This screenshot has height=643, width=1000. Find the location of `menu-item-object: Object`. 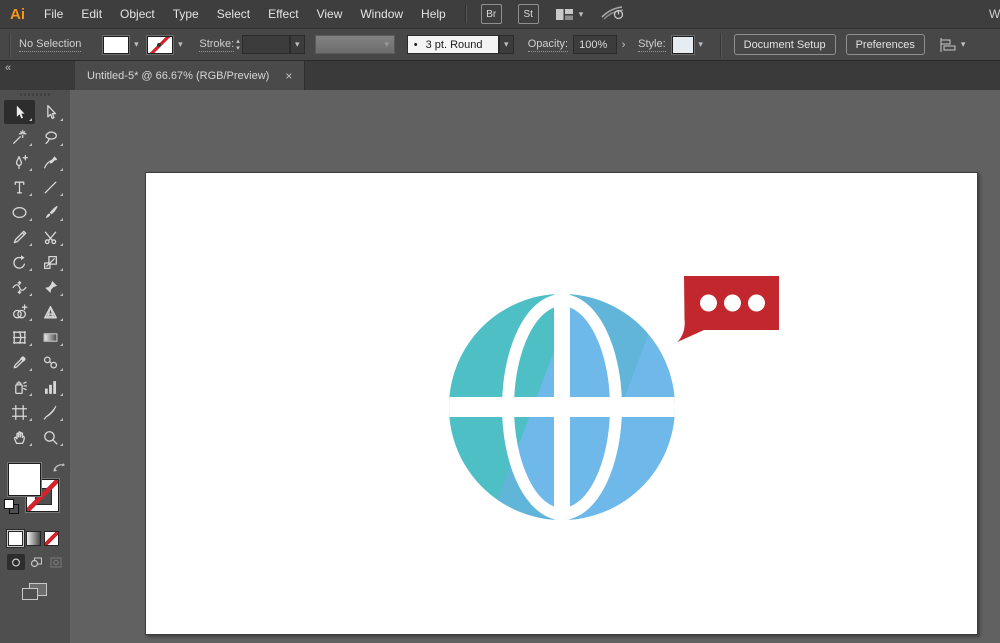

menu-item-object: Object is located at coordinates (137, 14).